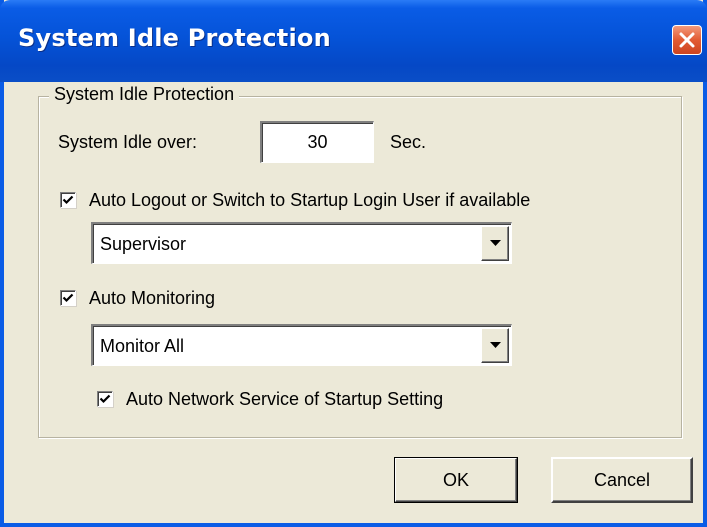 This screenshot has width=707, height=527. What do you see at coordinates (622, 480) in the screenshot?
I see `cancel-button: Cancel` at bounding box center [622, 480].